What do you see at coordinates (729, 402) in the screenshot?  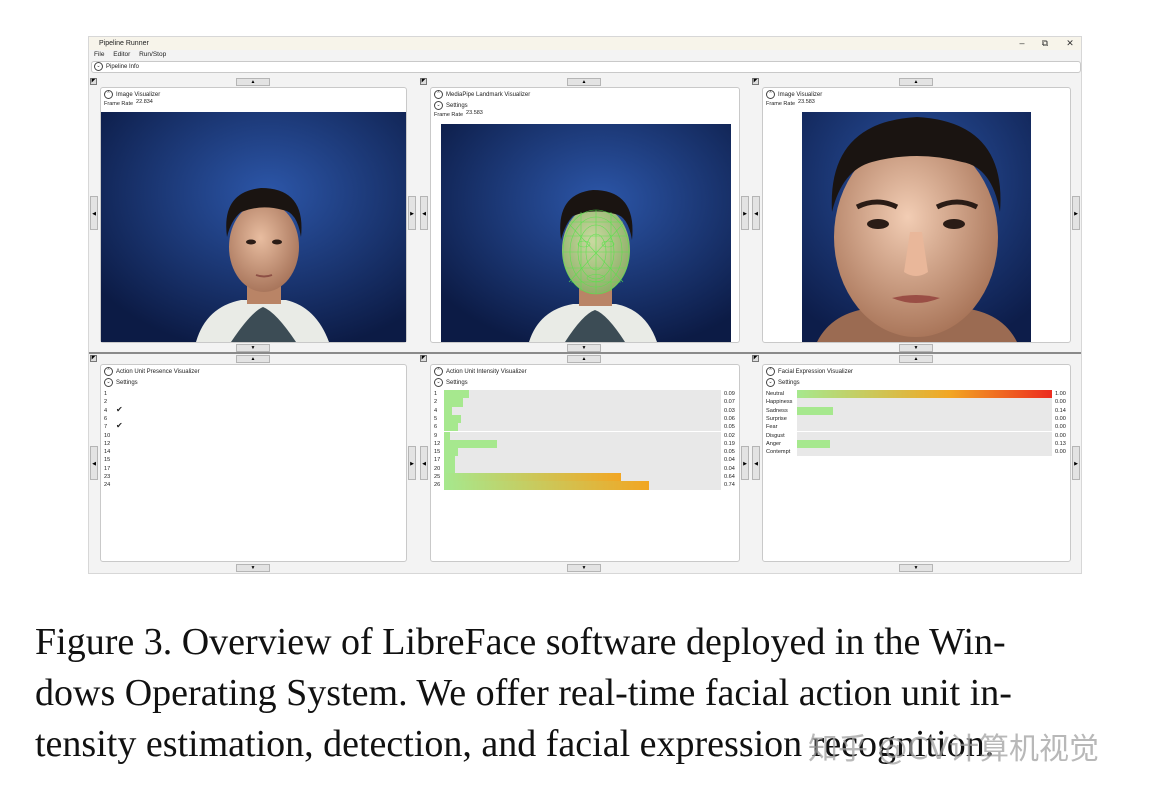 I see `bar-value: 0.07` at bounding box center [729, 402].